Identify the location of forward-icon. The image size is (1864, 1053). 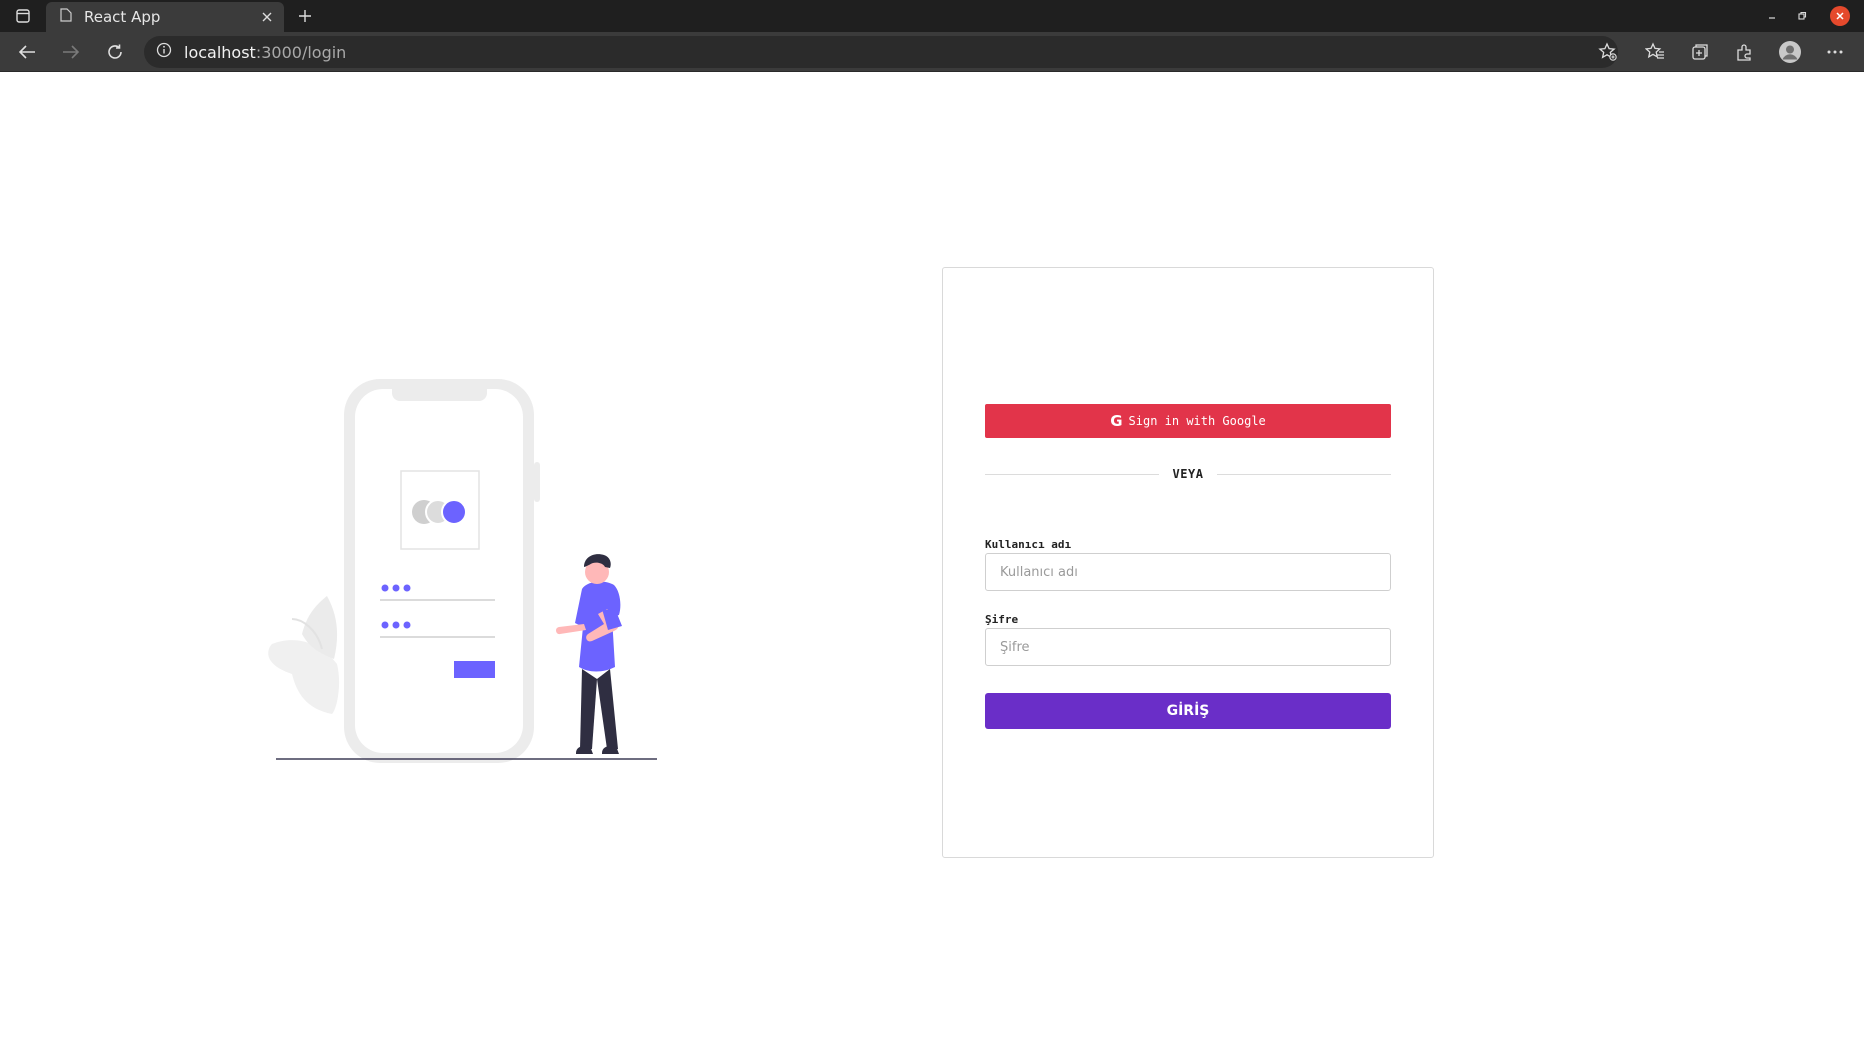
(71, 52).